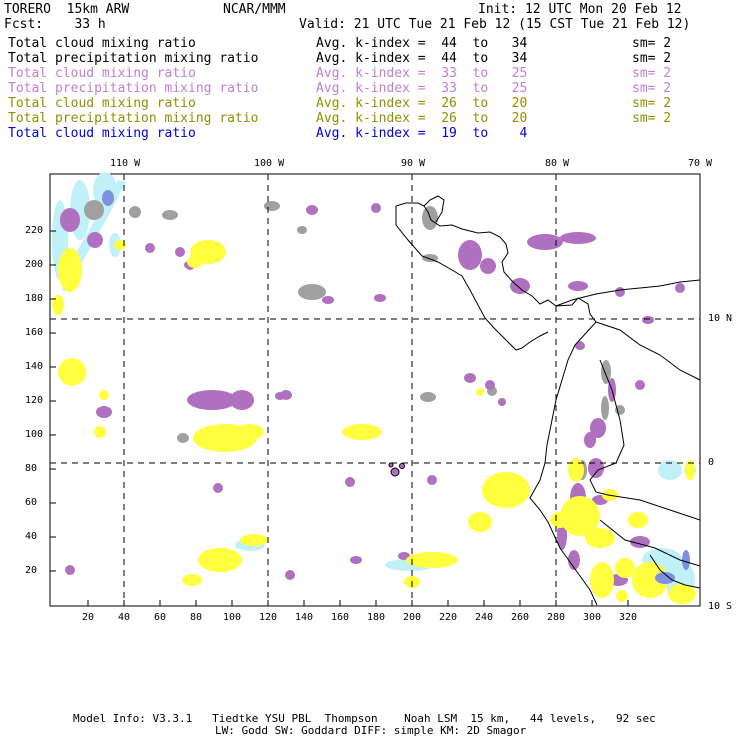 This screenshot has width=740, height=740. What do you see at coordinates (376, 617) in the screenshot?
I see `x-tick-label: 180` at bounding box center [376, 617].